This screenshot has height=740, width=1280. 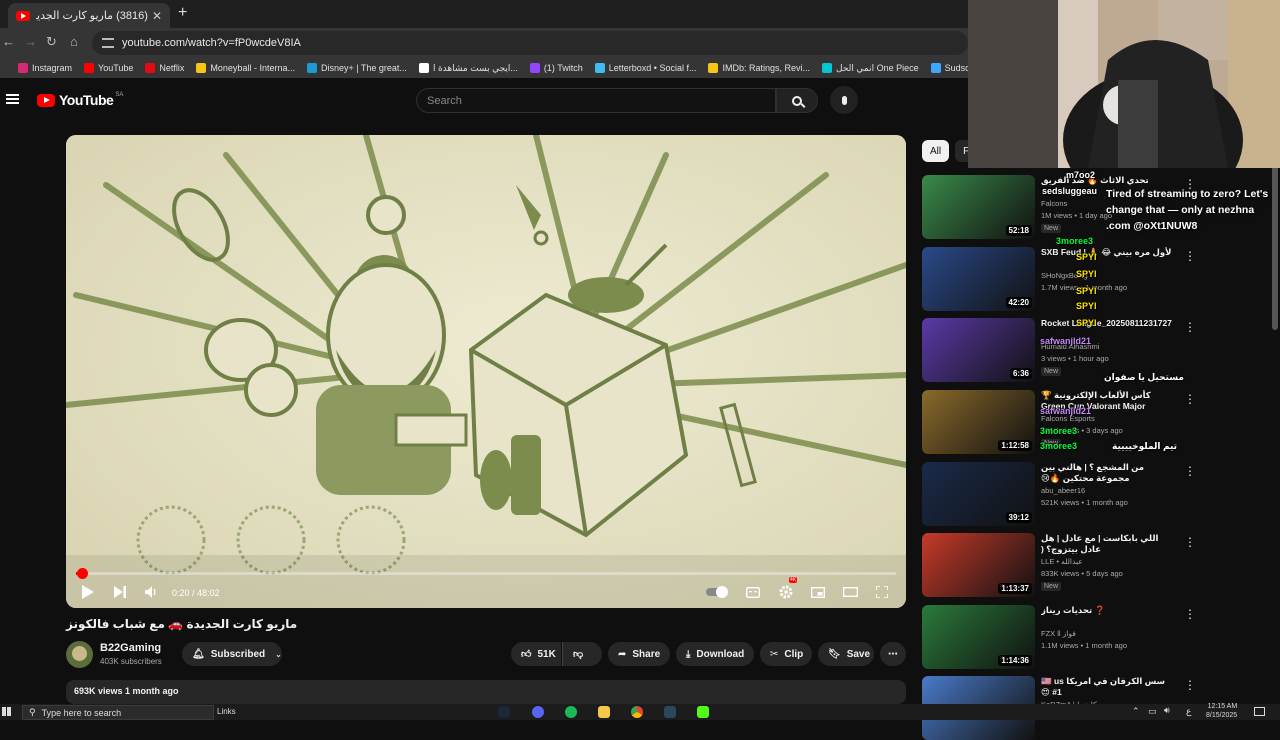 What do you see at coordinates (130, 648) in the screenshot?
I see `channel-name: B22Gaming` at bounding box center [130, 648].